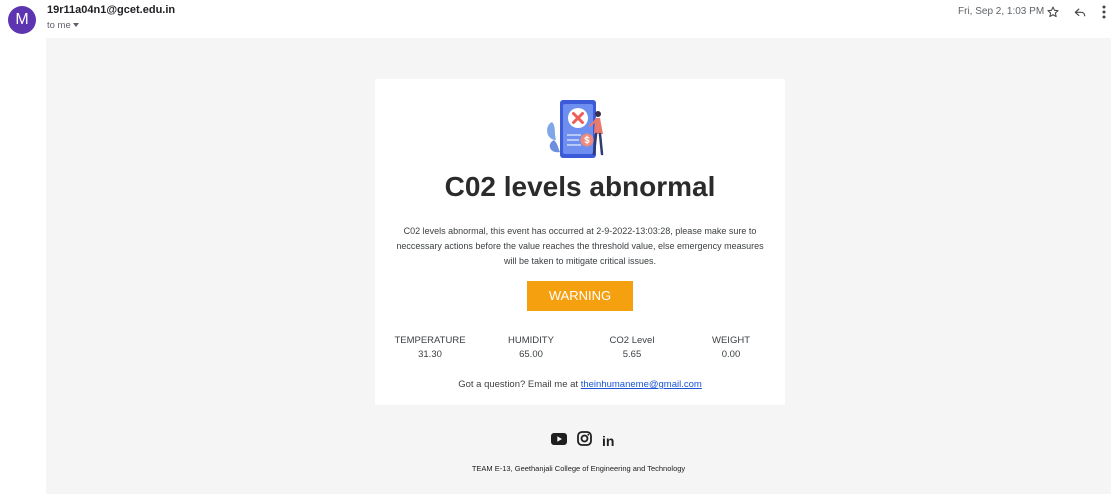 The height and width of the screenshot is (494, 1111). I want to click on metric-weight: WEIGHT 0.00, so click(731, 348).